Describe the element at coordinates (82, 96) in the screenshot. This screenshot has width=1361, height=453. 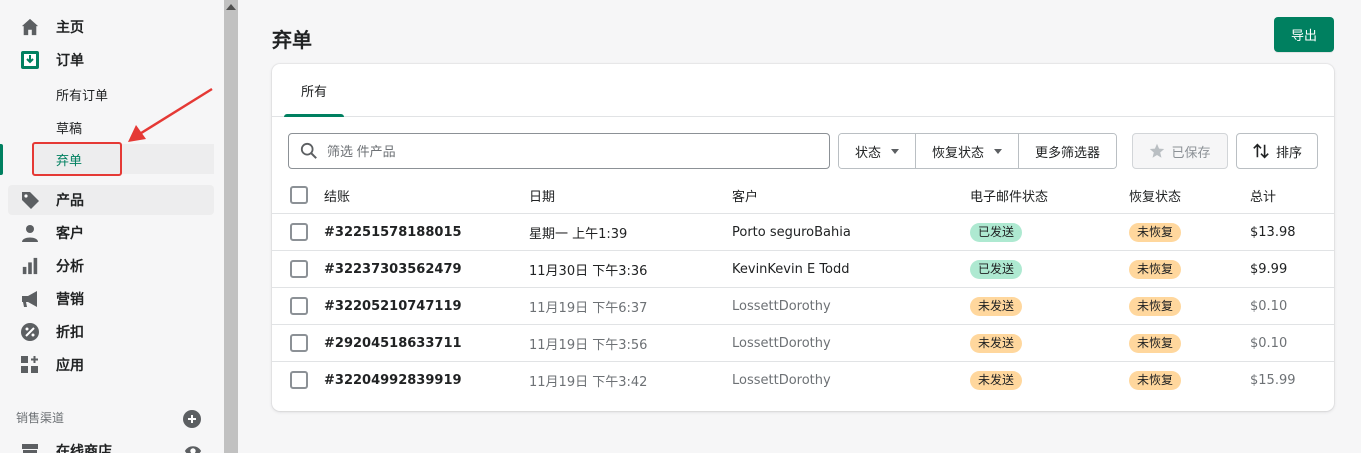
I see `sub-item-label: 所有订单` at that location.